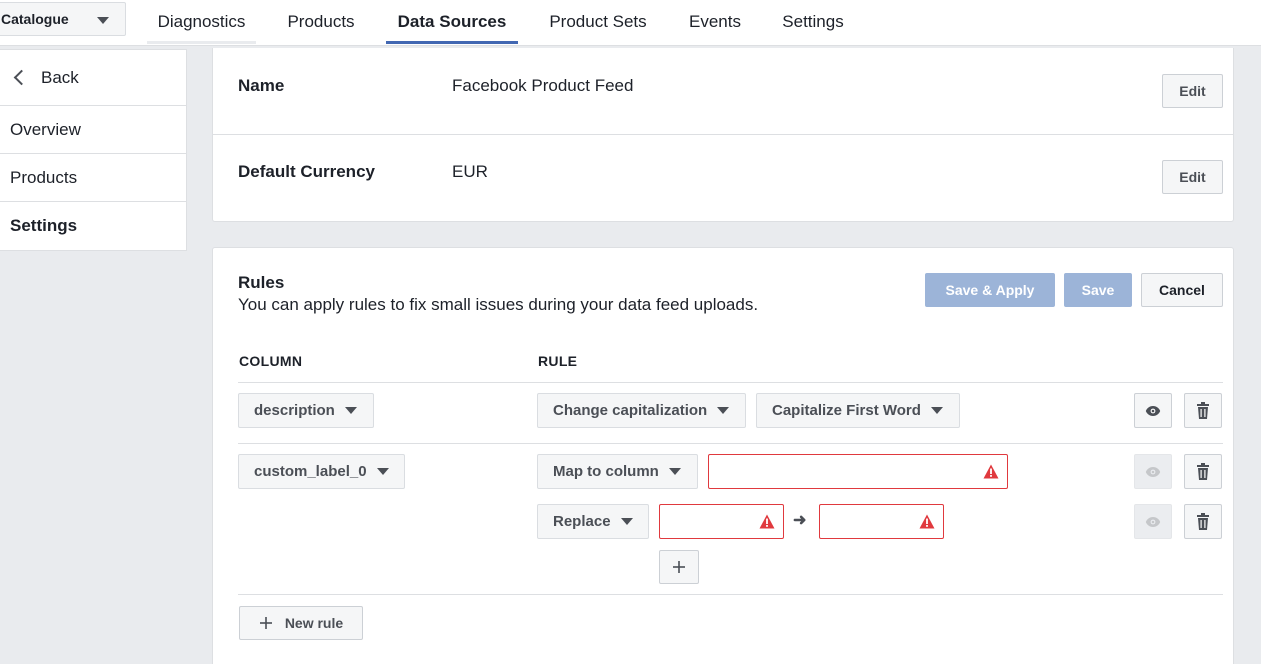  I want to click on sidebar-item-label: Overview, so click(45, 129).